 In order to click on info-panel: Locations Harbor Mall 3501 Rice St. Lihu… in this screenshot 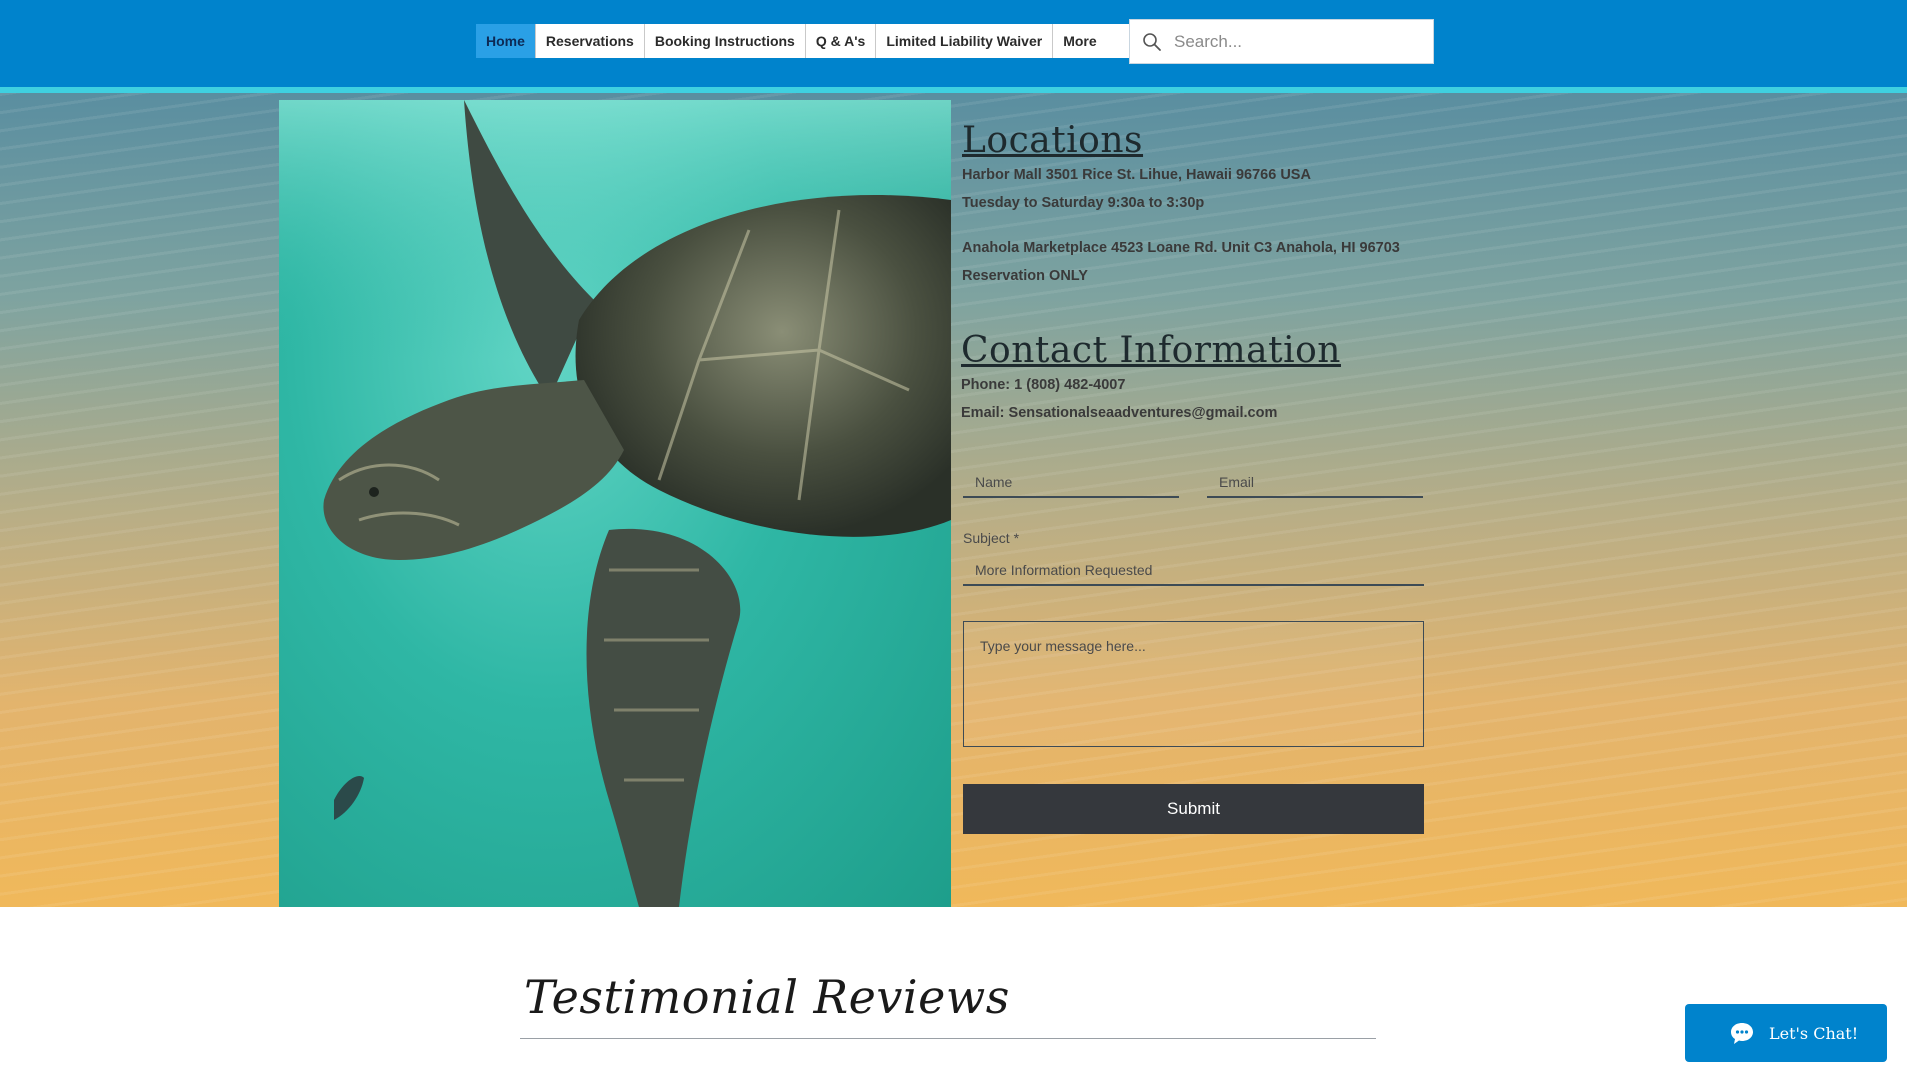, I will do `click(1201, 273)`.